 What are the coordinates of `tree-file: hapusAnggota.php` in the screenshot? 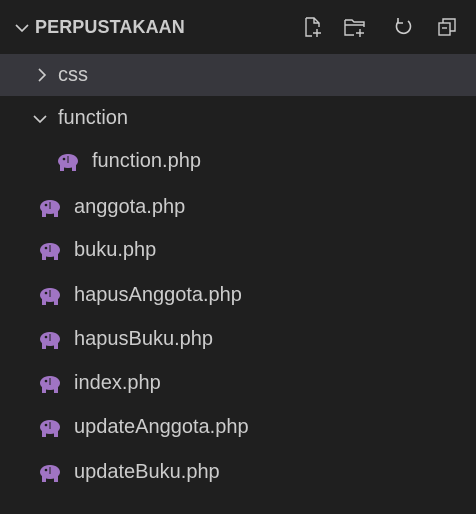 It's located at (238, 295).